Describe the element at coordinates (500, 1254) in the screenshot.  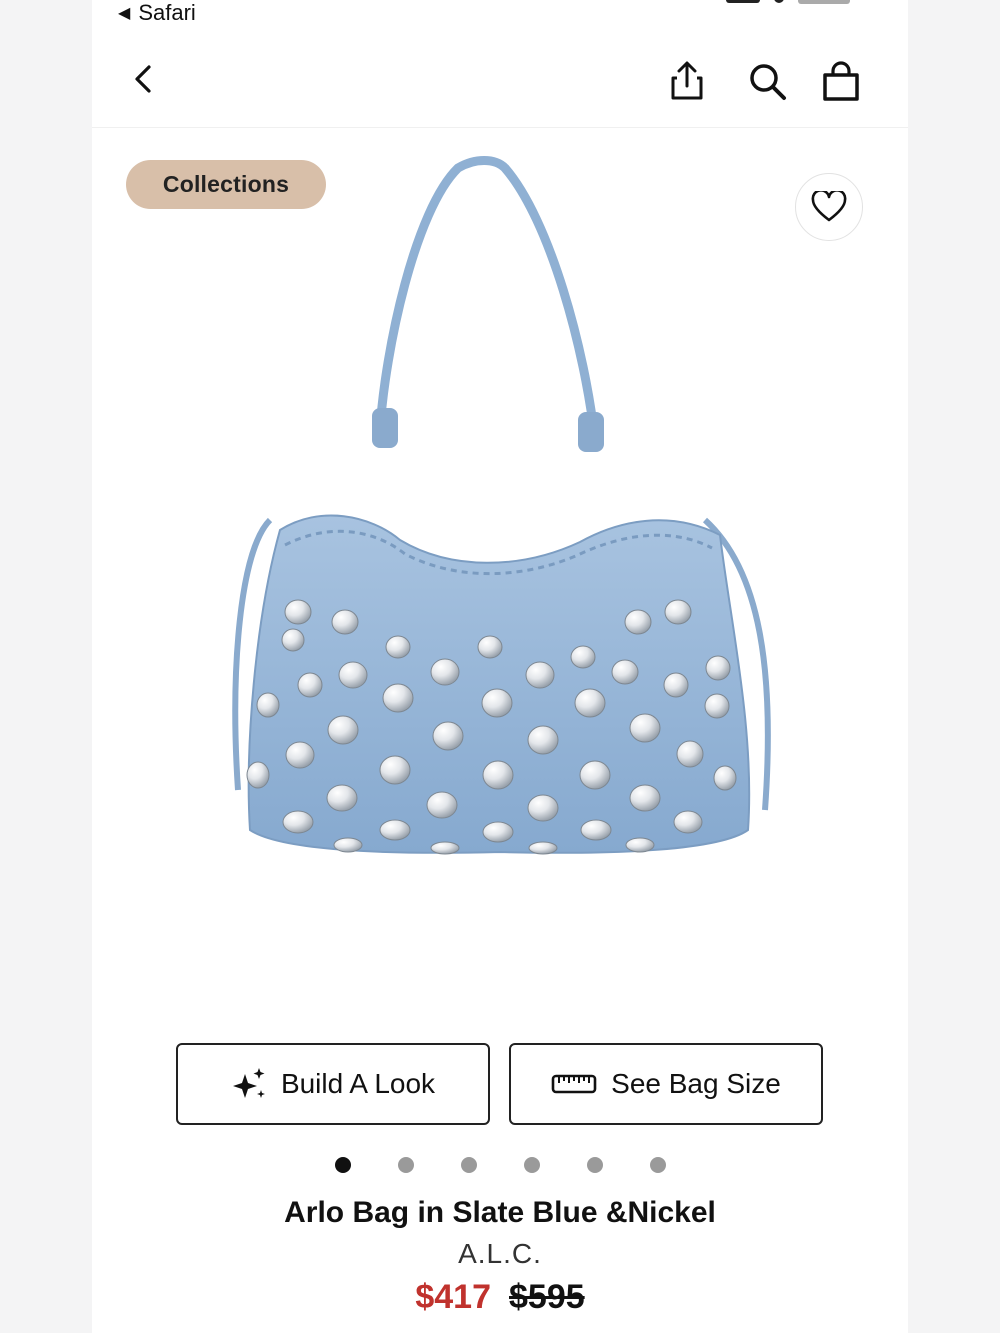
I see `product-brand: A.L.C.` at that location.